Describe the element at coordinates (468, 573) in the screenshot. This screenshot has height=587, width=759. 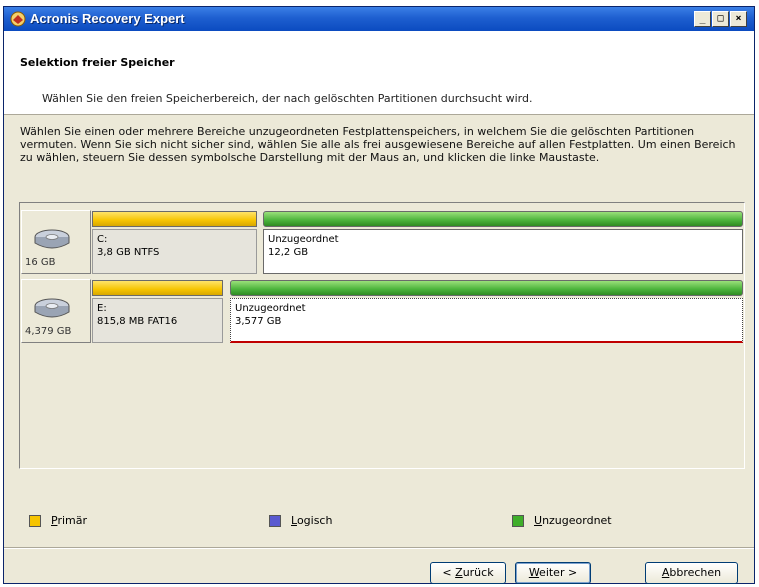
I see `back-button: < Zurück` at that location.